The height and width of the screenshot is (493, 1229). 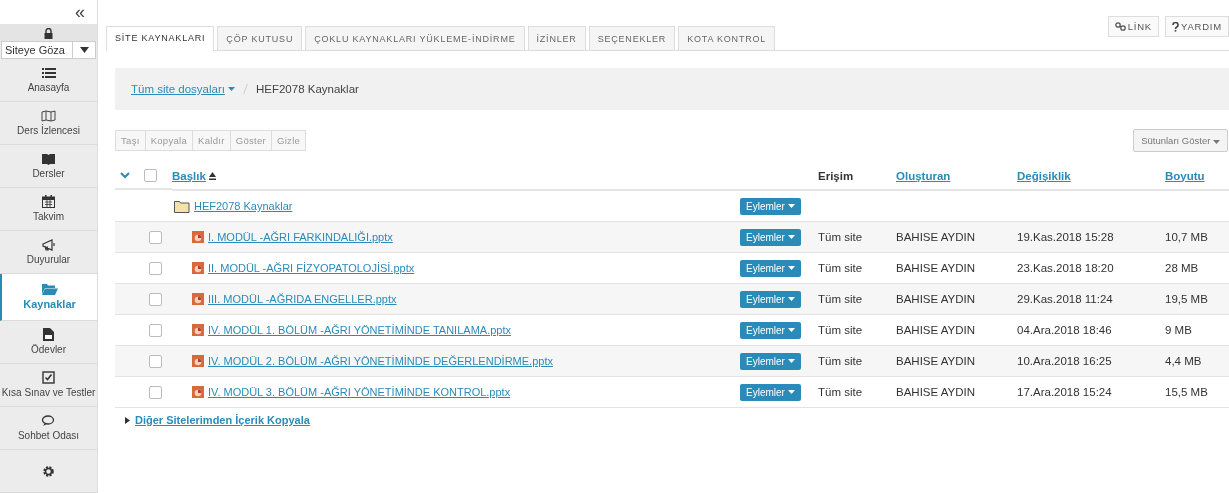 I want to click on nav-item: Sohbet Odası, so click(x=48, y=428).